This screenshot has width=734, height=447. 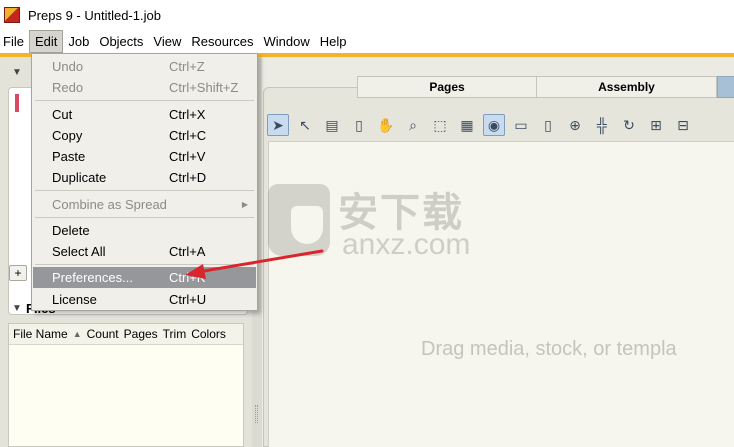 What do you see at coordinates (144, 277) in the screenshot?
I see `menu-item-preferences: Preferences... Ctrl+K` at bounding box center [144, 277].